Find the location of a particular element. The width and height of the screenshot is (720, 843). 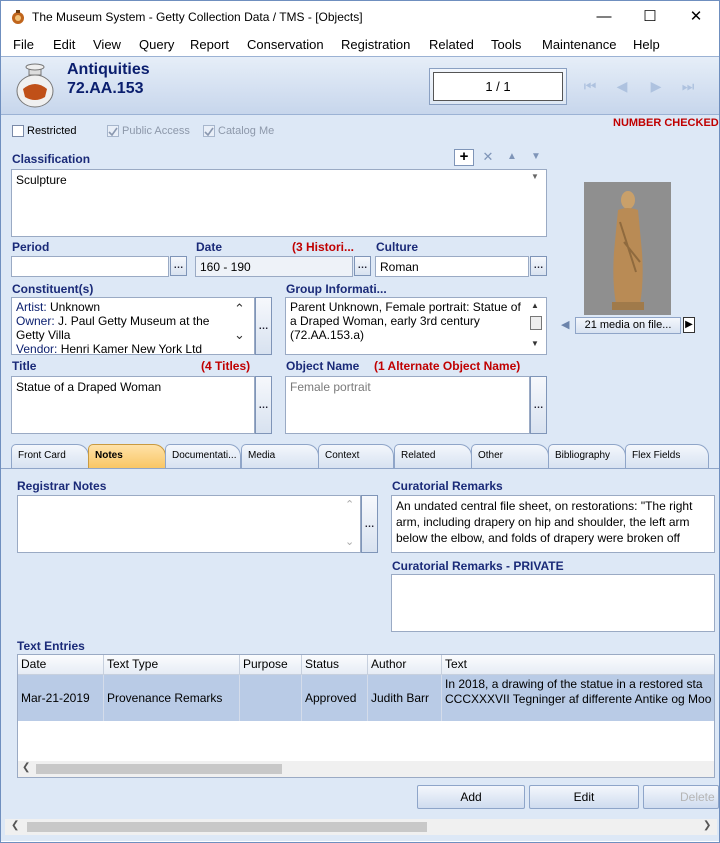

minimize-button: — is located at coordinates (604, 17).